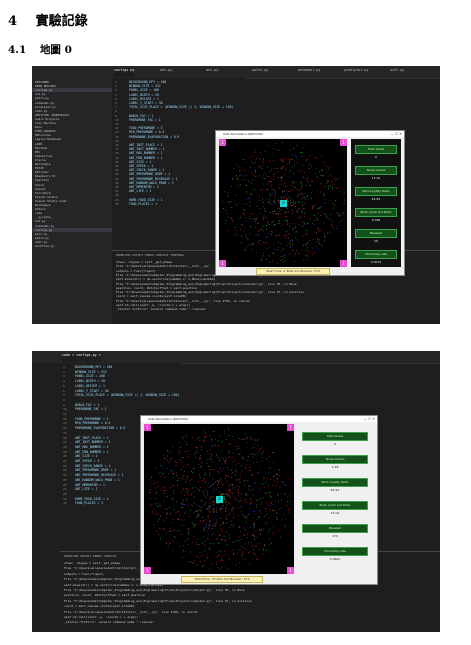 This screenshot has width=471, height=645. What do you see at coordinates (44, 246) in the screenshot?
I see `explorer-item: workflow.py` at bounding box center [44, 246].